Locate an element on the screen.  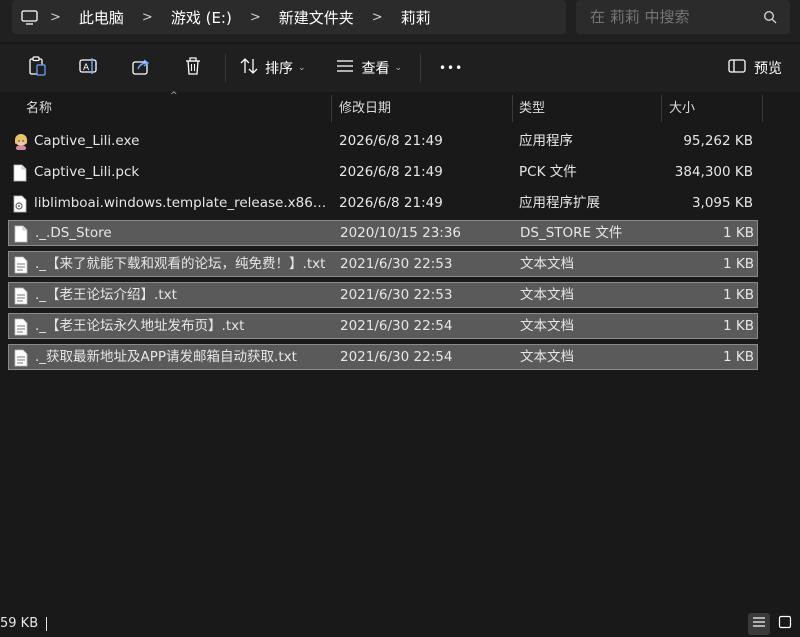
column-header-name: 名称 is located at coordinates (176, 108).